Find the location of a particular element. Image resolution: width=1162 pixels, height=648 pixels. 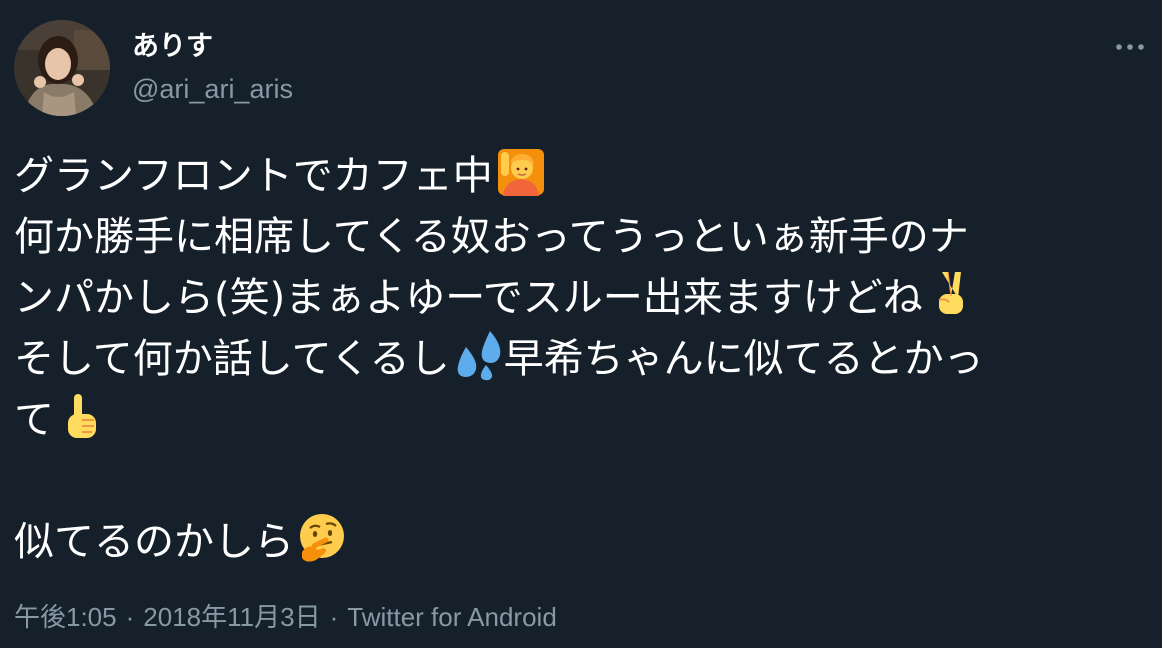

tweet-timestamp: 午後1:05 · 2018年11月3日 is located at coordinates (167, 617).